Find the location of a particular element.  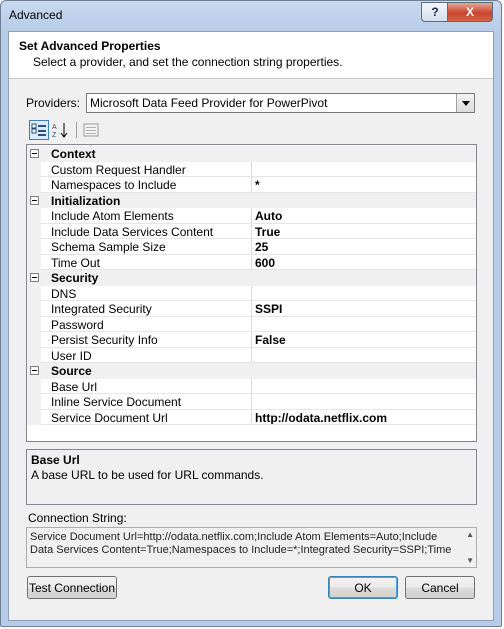

property-name: Namespaces to Include is located at coordinates (114, 185).